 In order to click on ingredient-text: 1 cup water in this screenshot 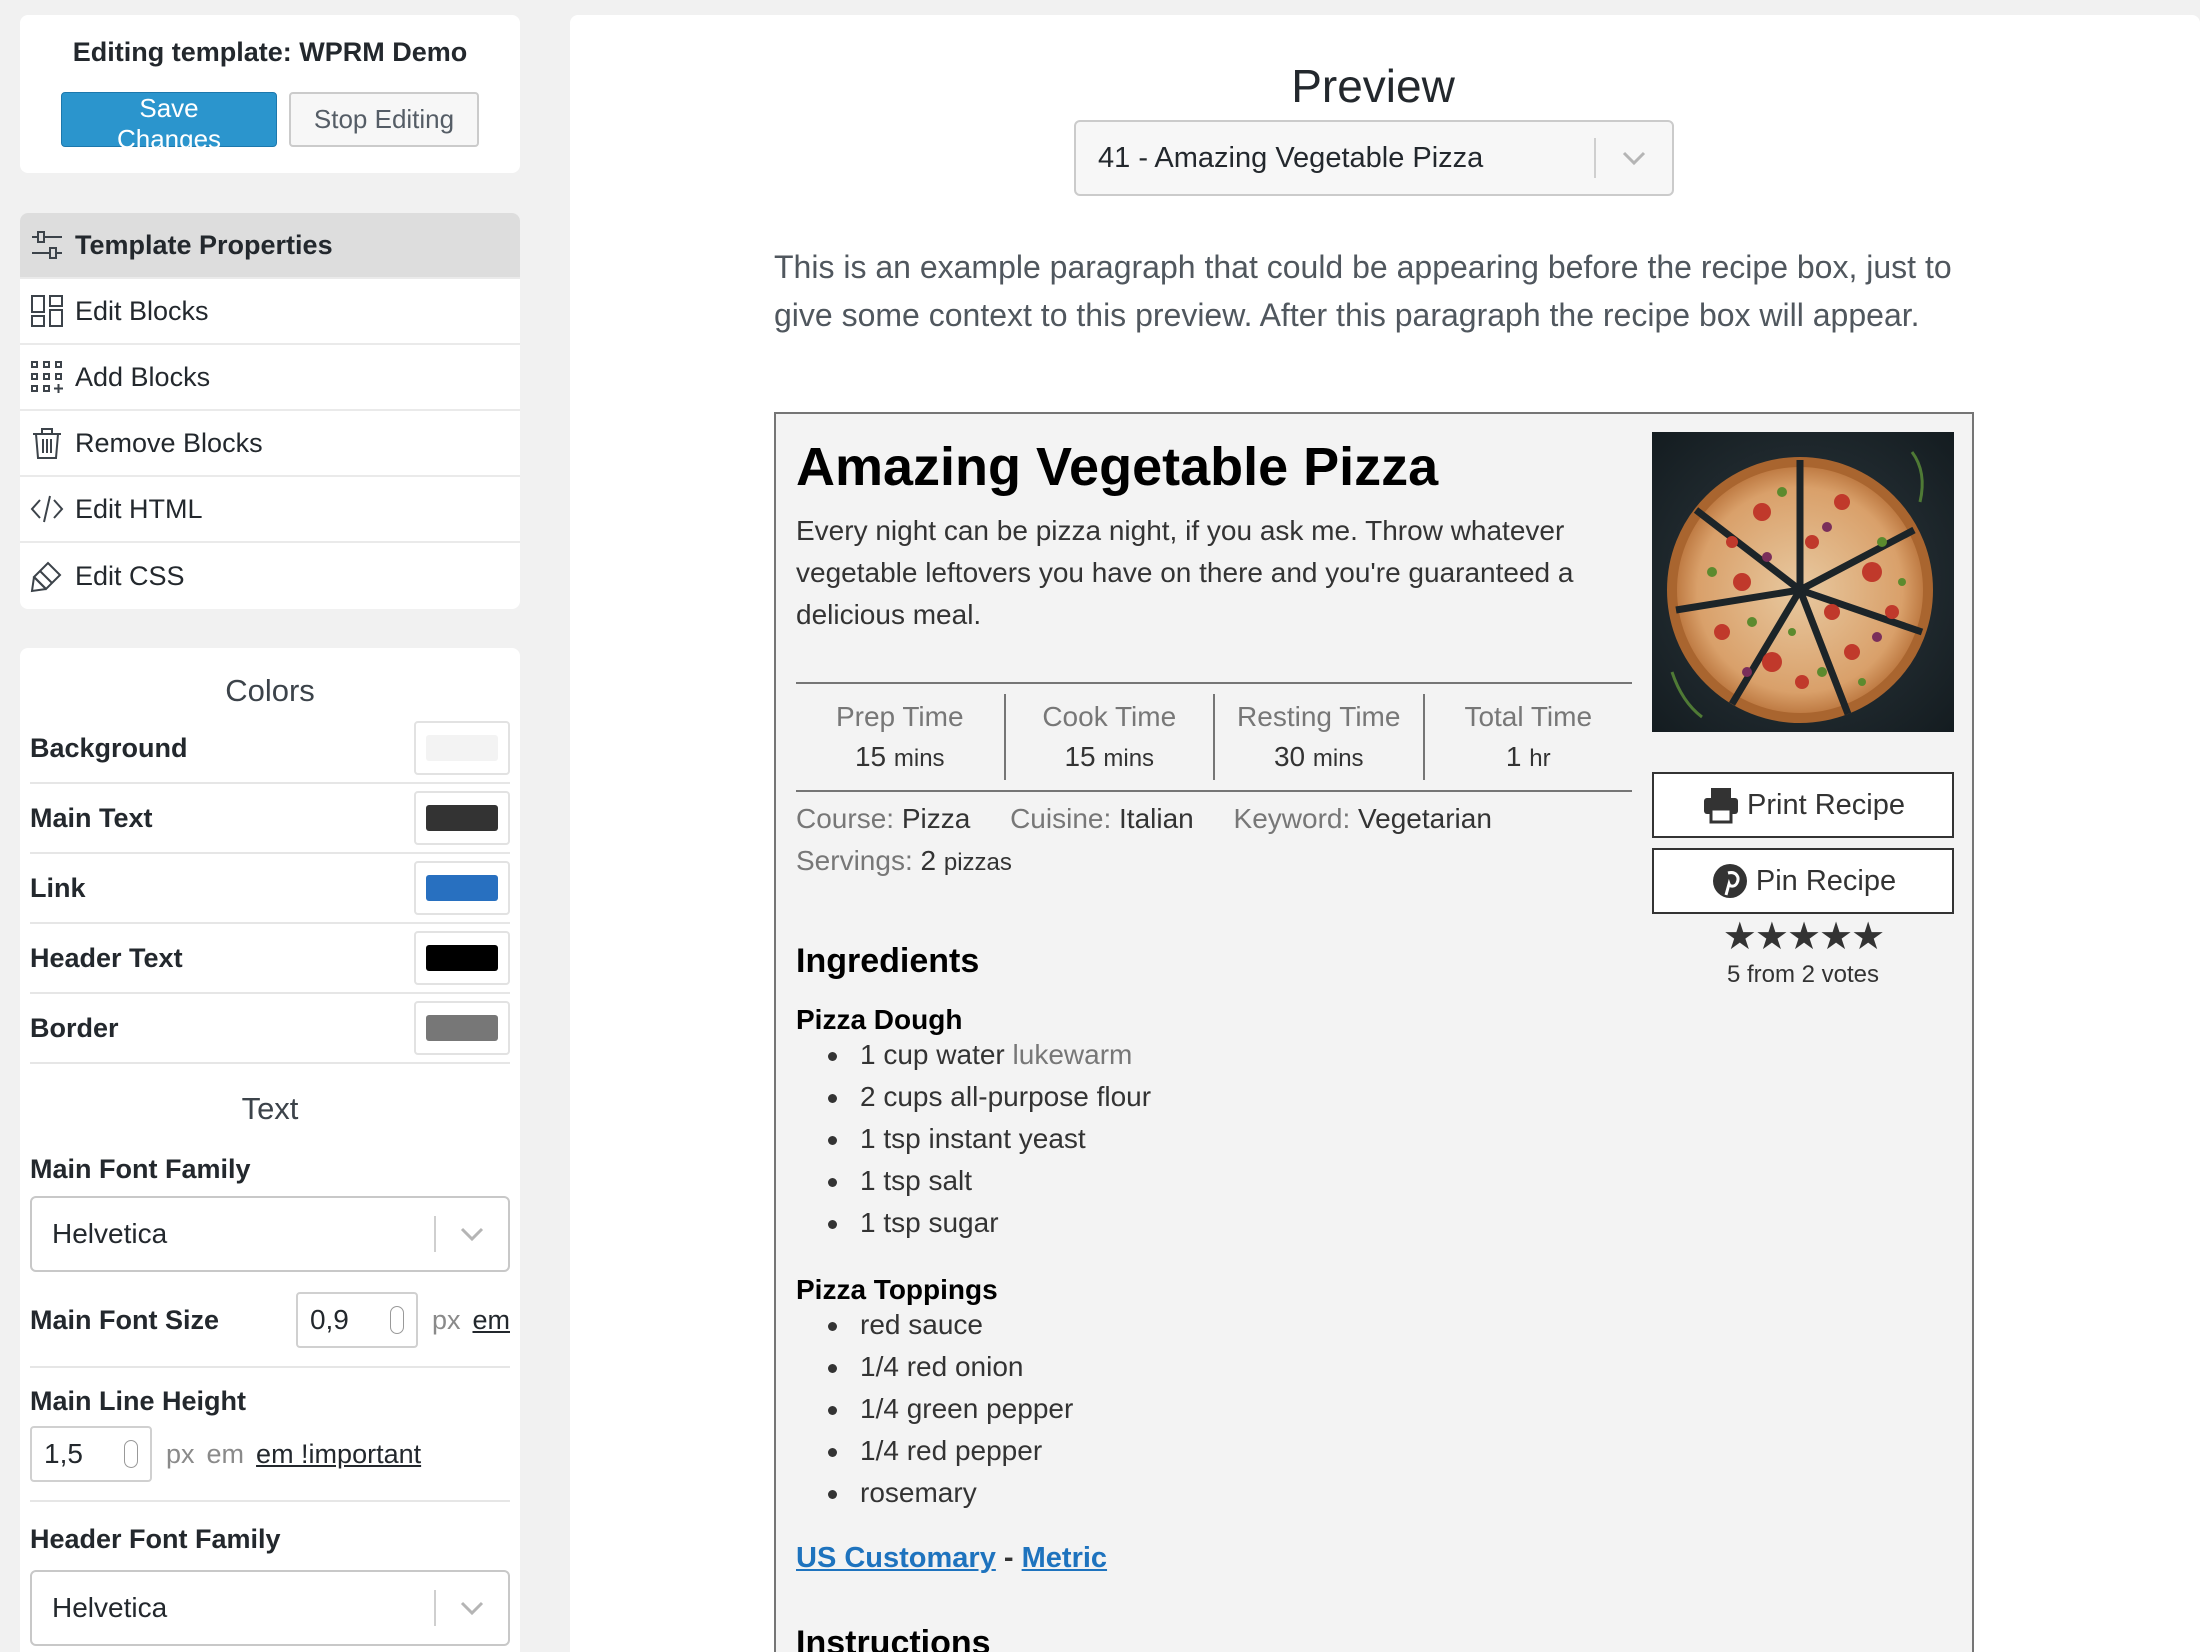, I will do `click(932, 1054)`.